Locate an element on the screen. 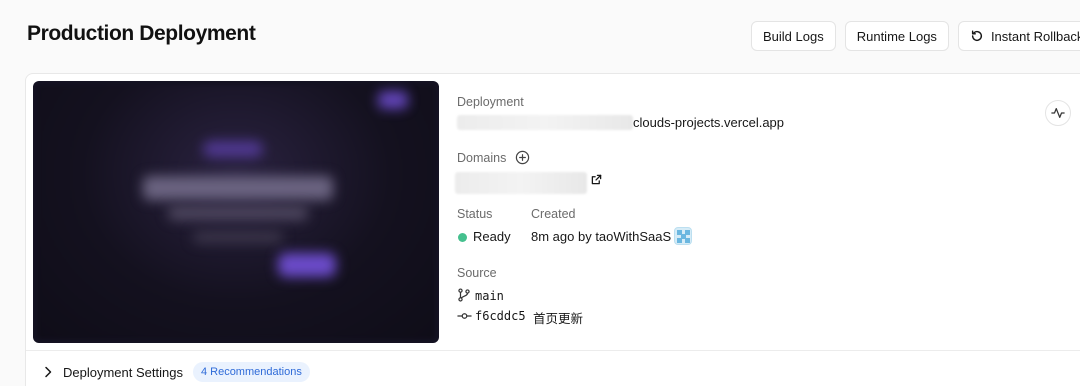 Image resolution: width=1080 pixels, height=386 pixels. rollback-icon is located at coordinates (977, 36).